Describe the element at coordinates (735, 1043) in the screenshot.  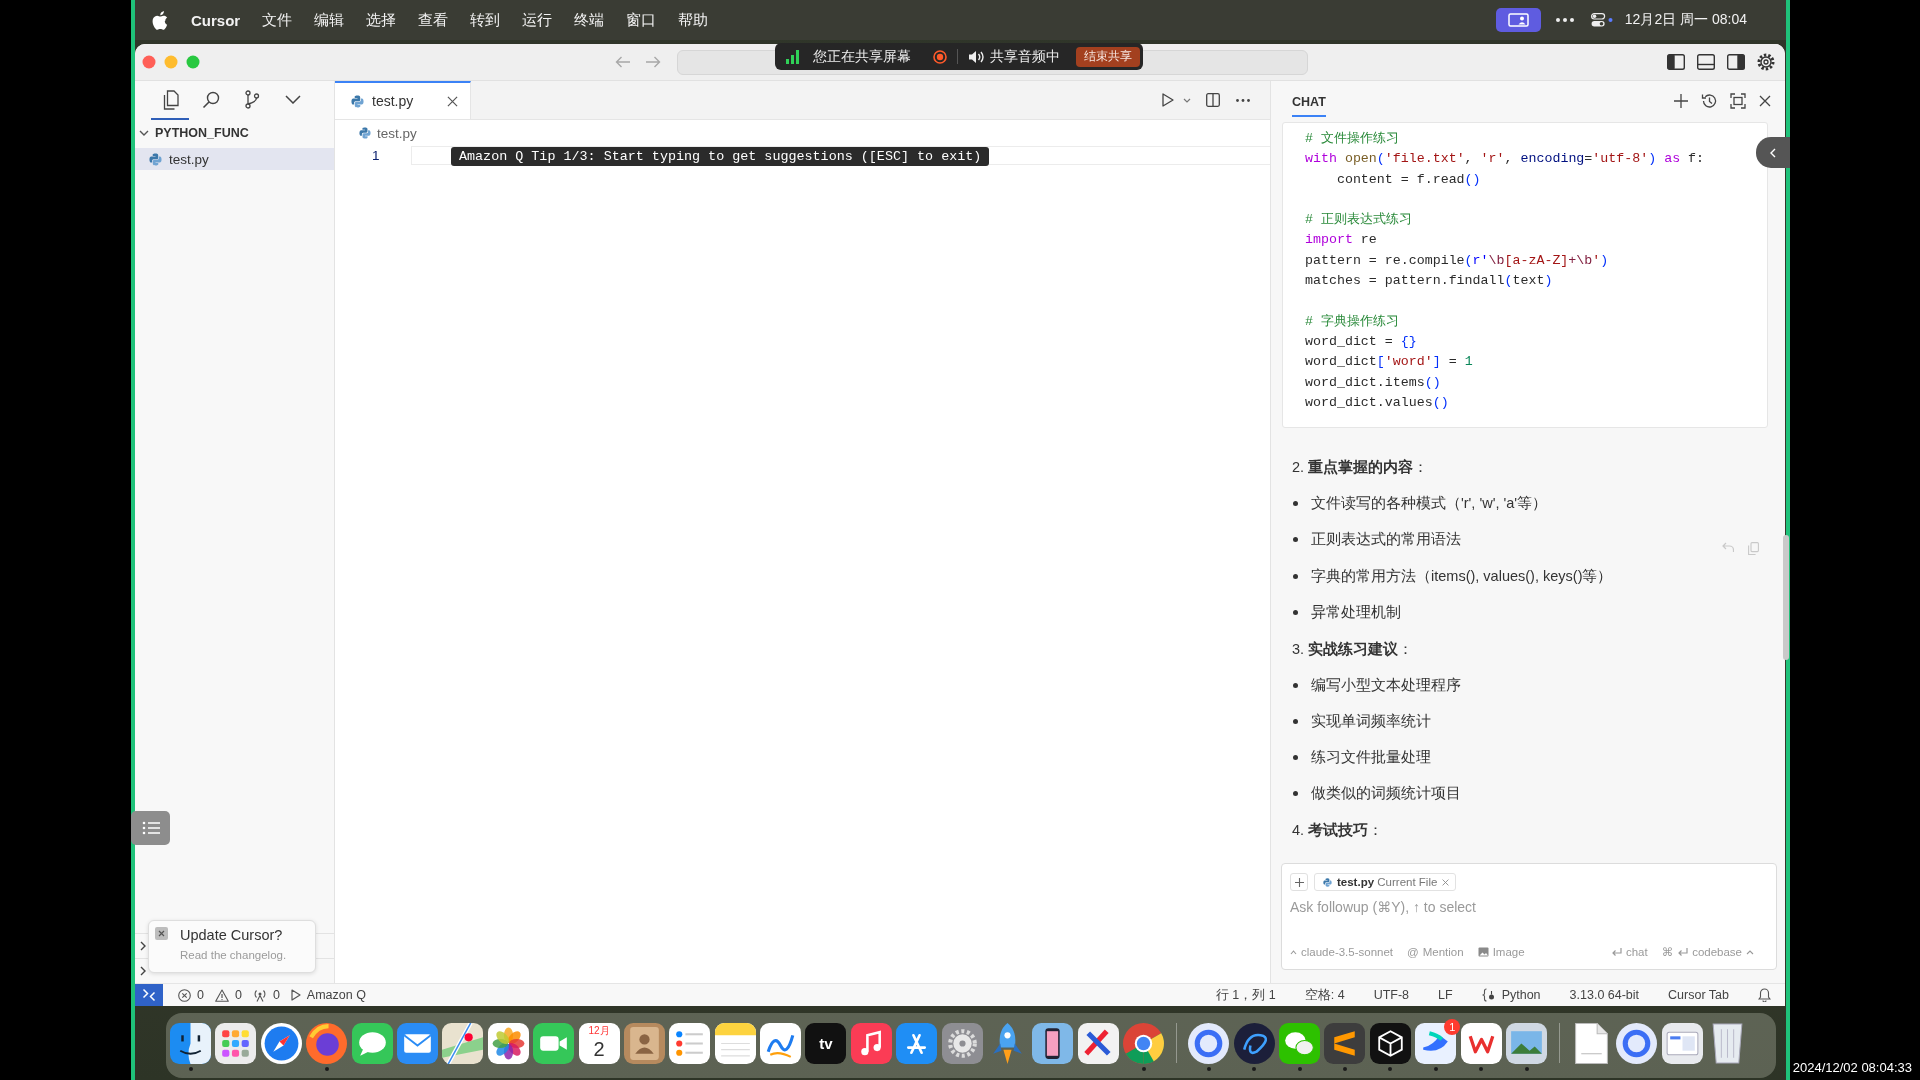
I see `notepad-icon` at that location.